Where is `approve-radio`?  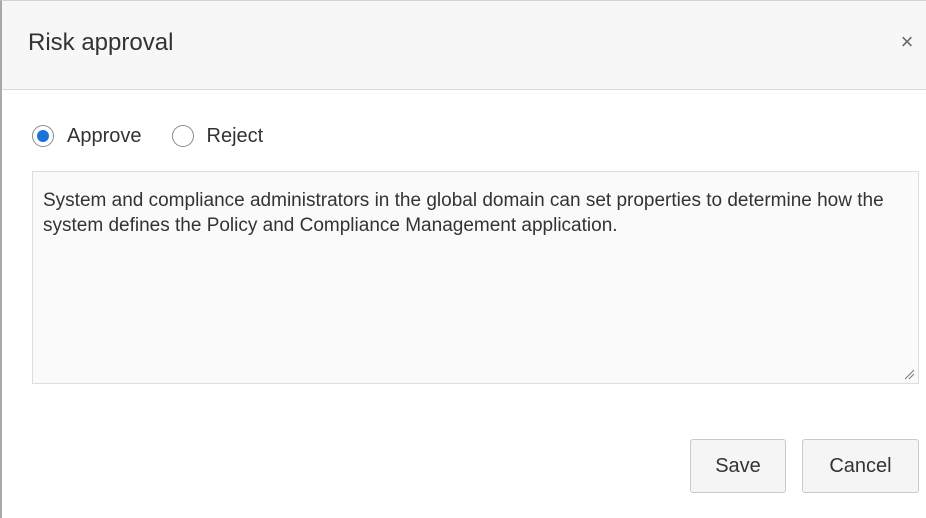
approve-radio is located at coordinates (43, 136).